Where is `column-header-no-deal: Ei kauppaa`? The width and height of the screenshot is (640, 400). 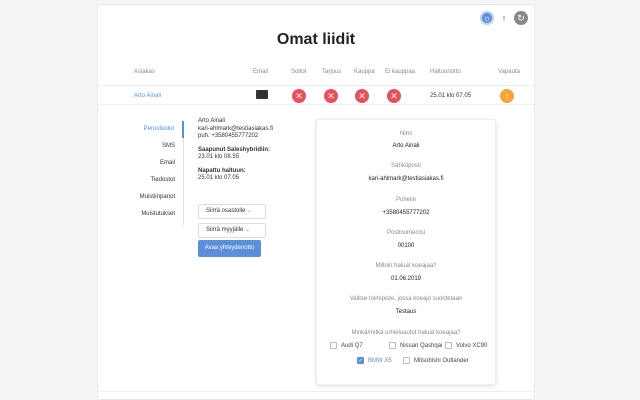 column-header-no-deal: Ei kauppaa is located at coordinates (400, 72).